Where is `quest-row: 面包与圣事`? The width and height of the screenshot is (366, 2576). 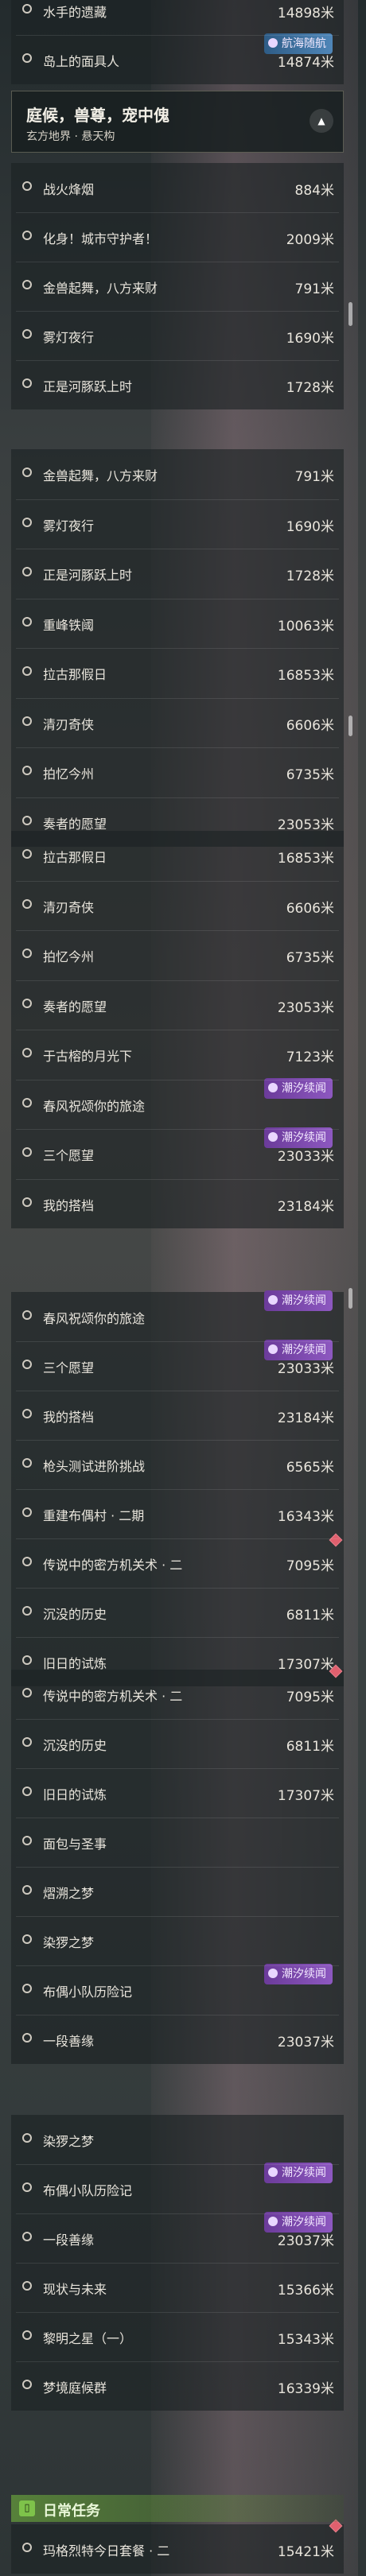 quest-row: 面包与圣事 is located at coordinates (177, 1843).